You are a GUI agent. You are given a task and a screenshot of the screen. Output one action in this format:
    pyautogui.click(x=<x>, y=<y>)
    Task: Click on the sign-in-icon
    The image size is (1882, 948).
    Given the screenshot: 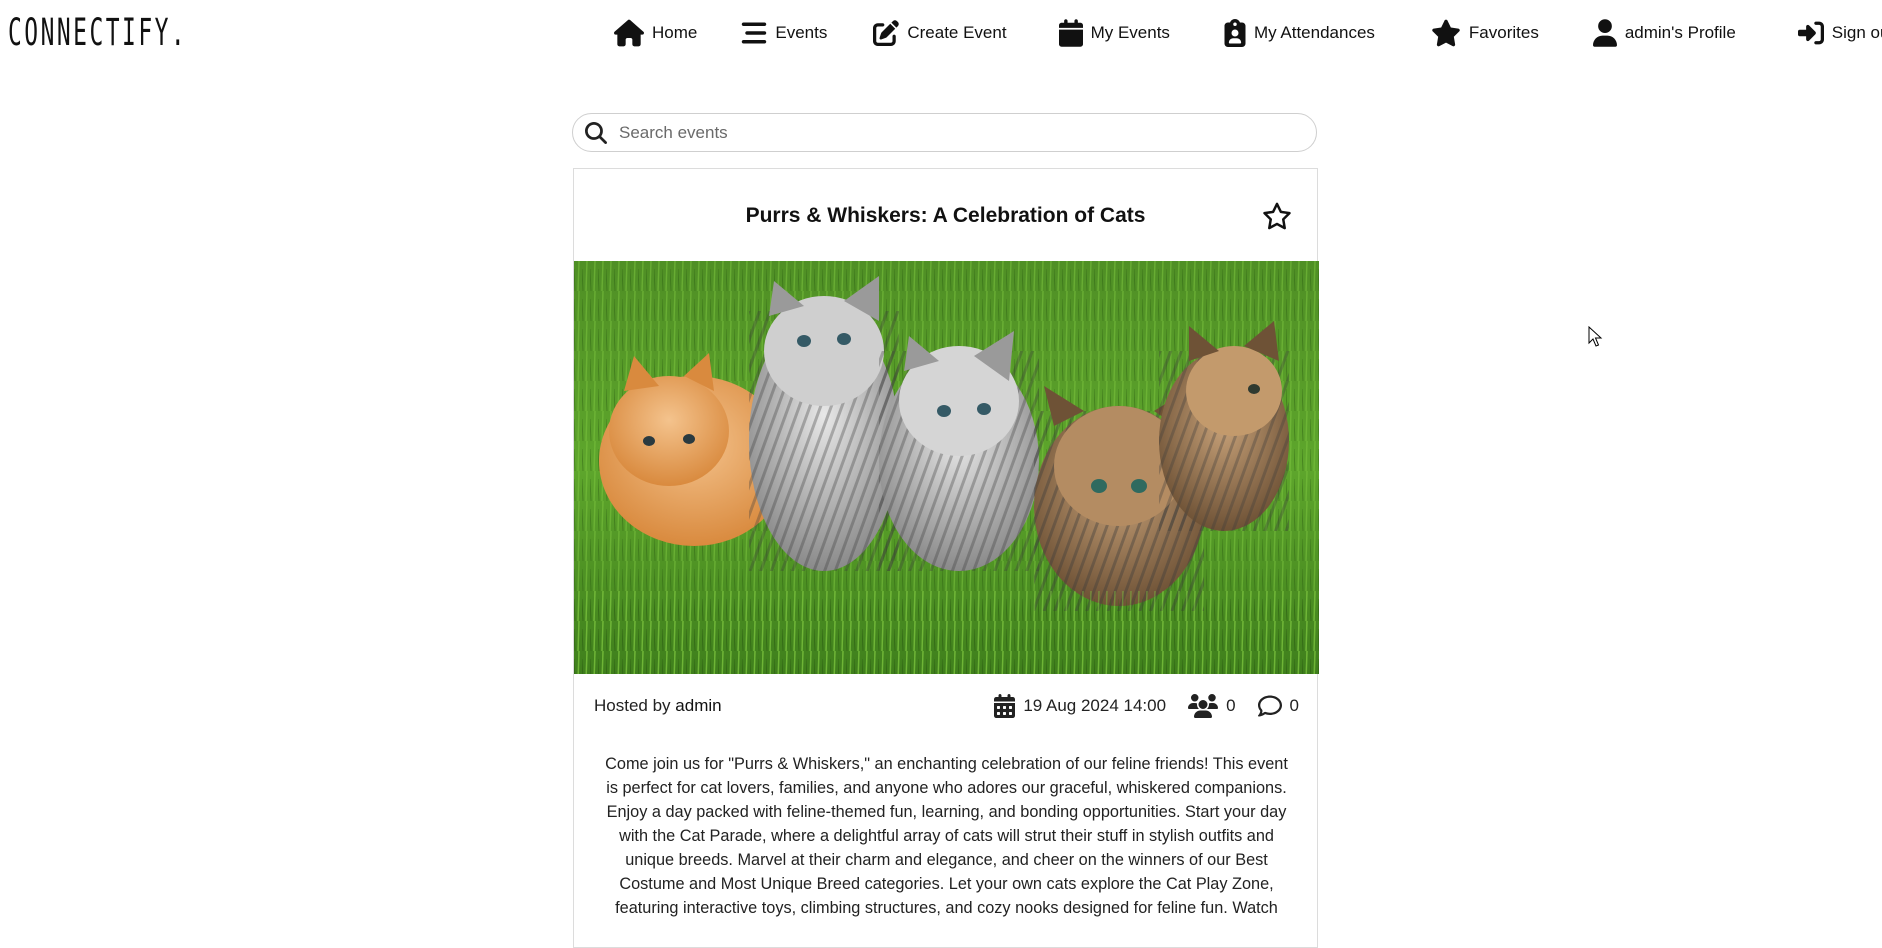 What is the action you would take?
    pyautogui.click(x=1810, y=33)
    